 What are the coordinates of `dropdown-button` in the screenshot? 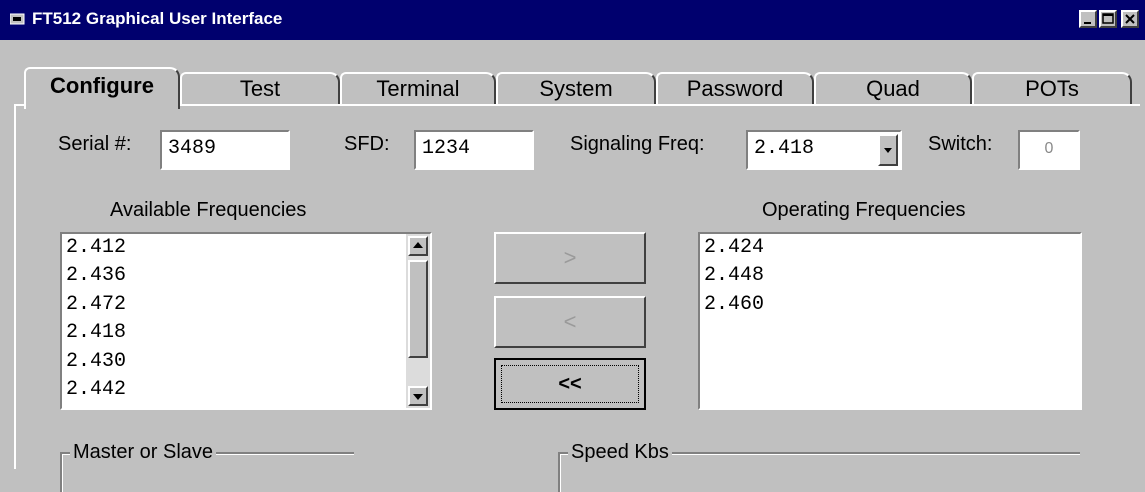 It's located at (888, 150).